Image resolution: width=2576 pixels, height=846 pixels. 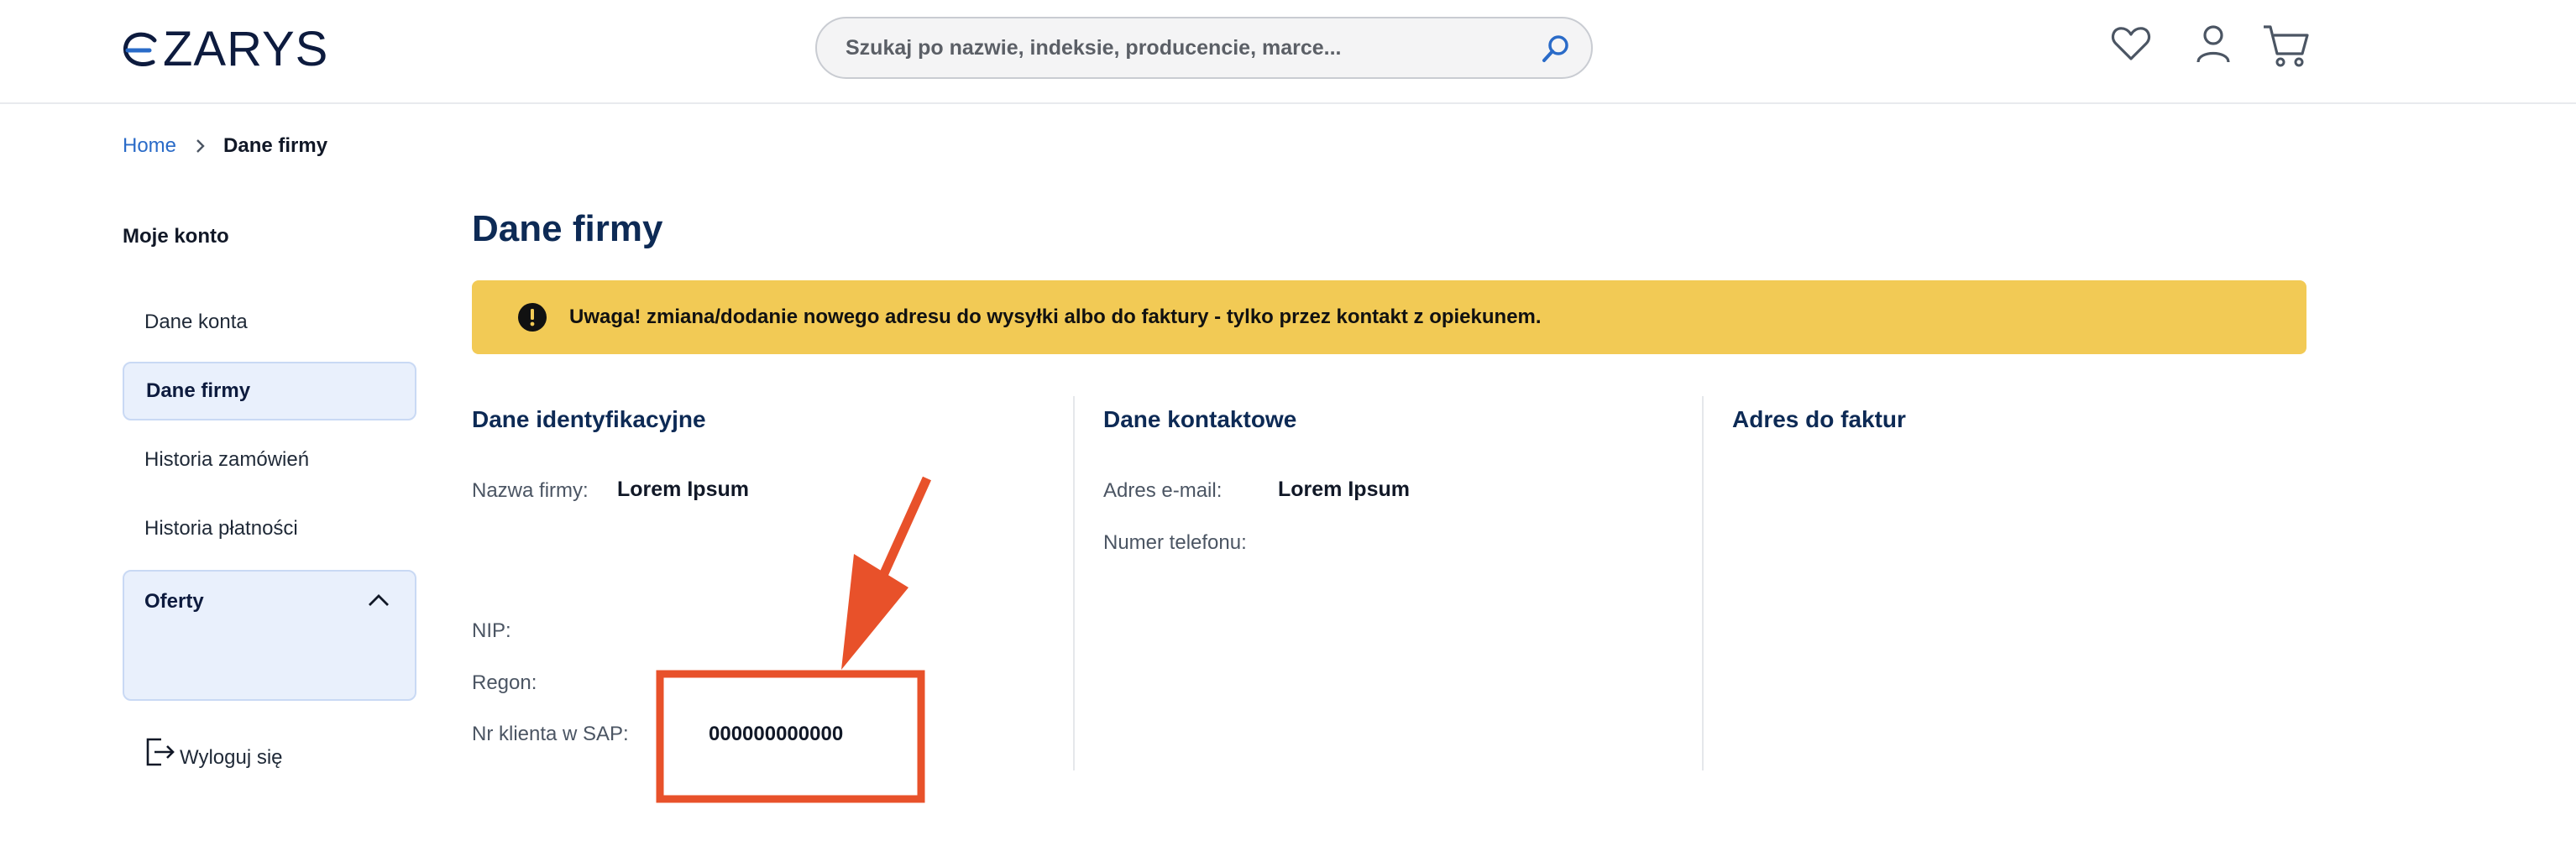 I want to click on chevron-right-icon, so click(x=201, y=146).